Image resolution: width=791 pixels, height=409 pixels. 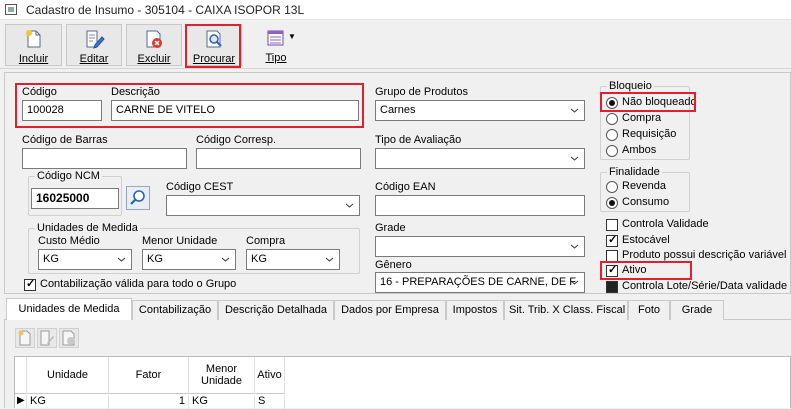 I want to click on header-ativo: Ativo, so click(x=270, y=375).